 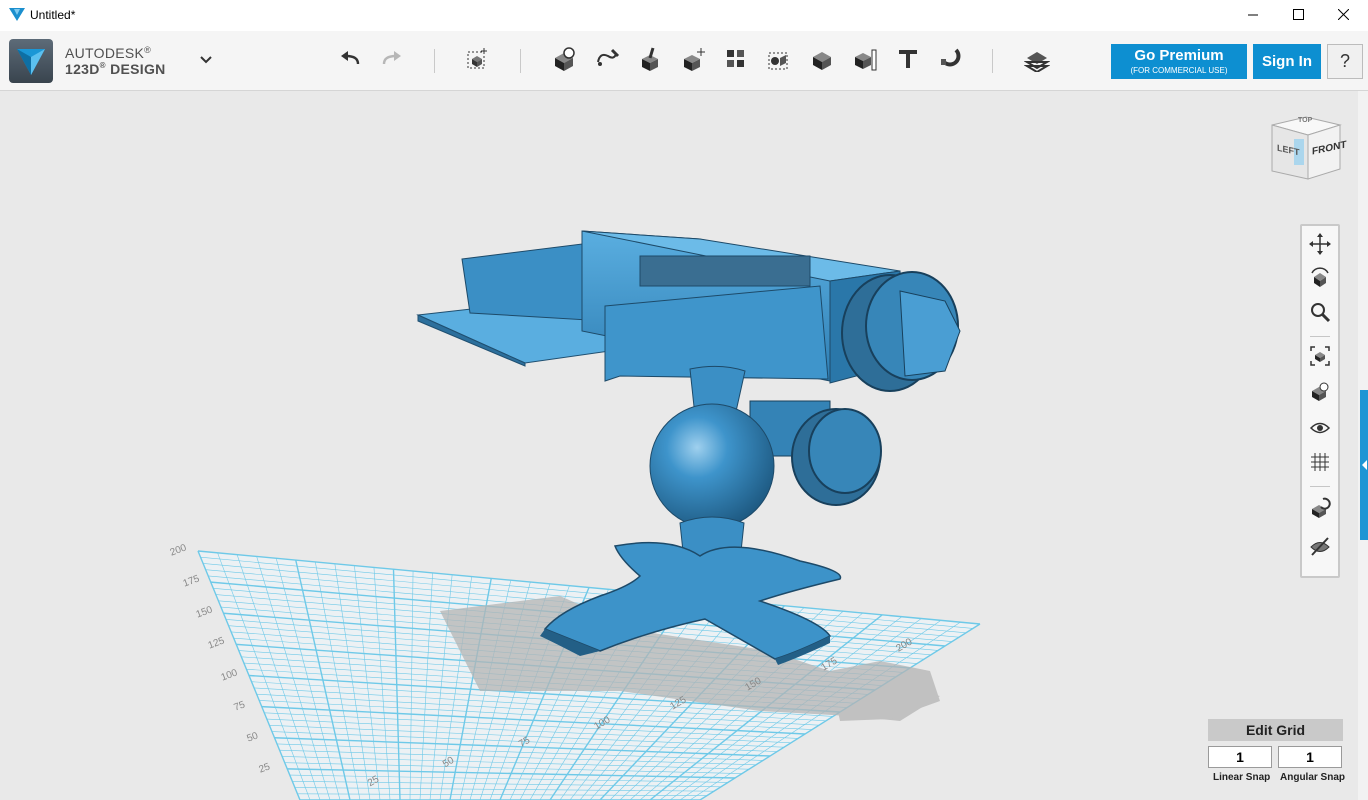 What do you see at coordinates (1242, 777) in the screenshot?
I see `linear-snap-label: Linear Snap` at bounding box center [1242, 777].